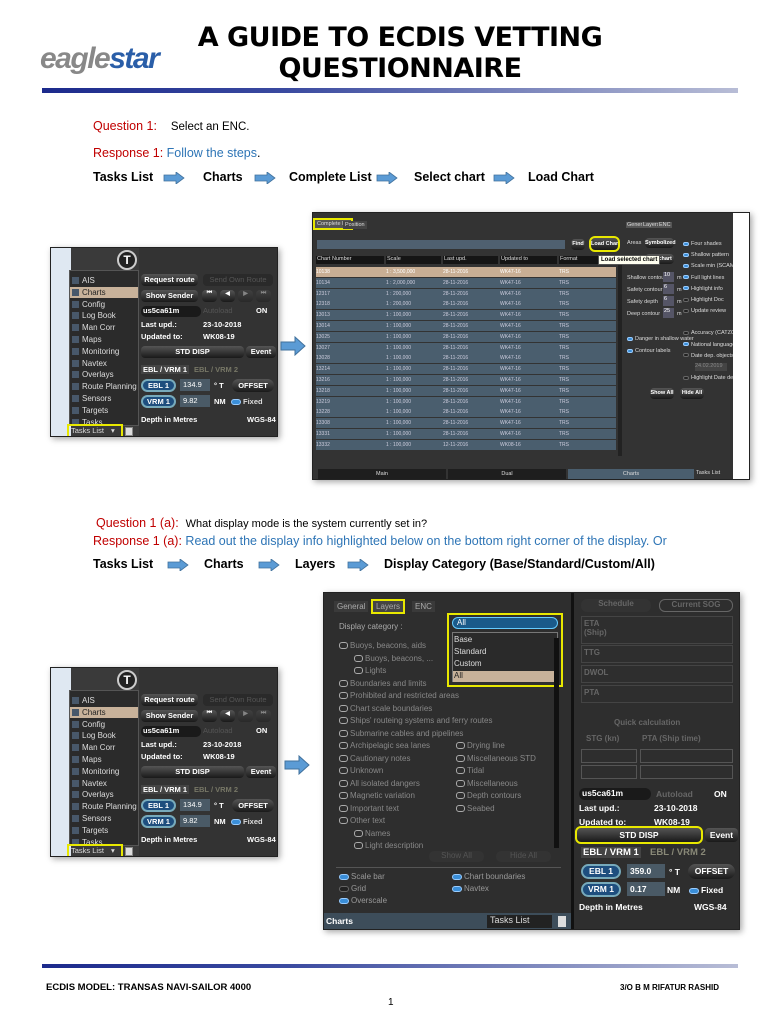 The width and height of the screenshot is (768, 1024). Describe the element at coordinates (466, 401) in the screenshot. I see `table-row: 13219 1 : 100,000 28-11-2016 WK47-16 TRS` at that location.